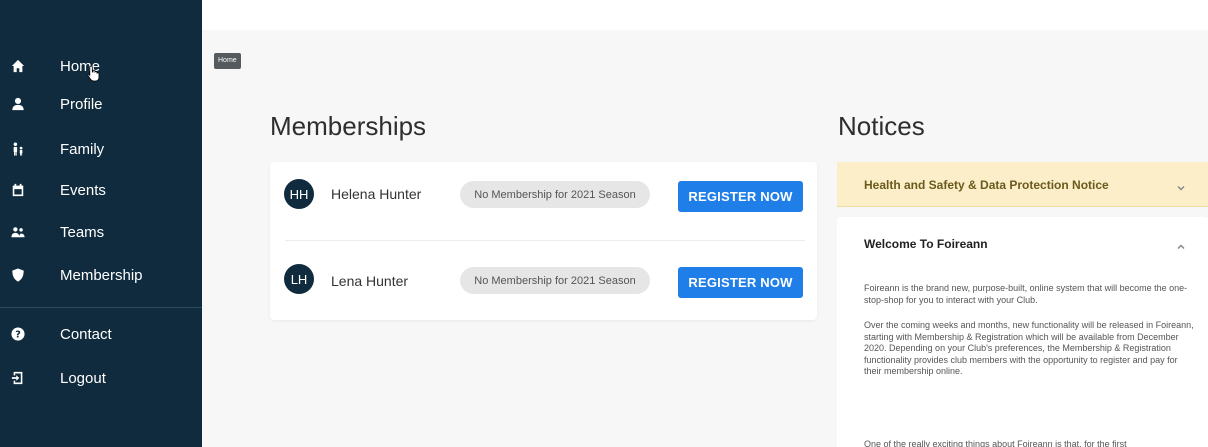  I want to click on hand-cursor-icon, so click(93, 73).